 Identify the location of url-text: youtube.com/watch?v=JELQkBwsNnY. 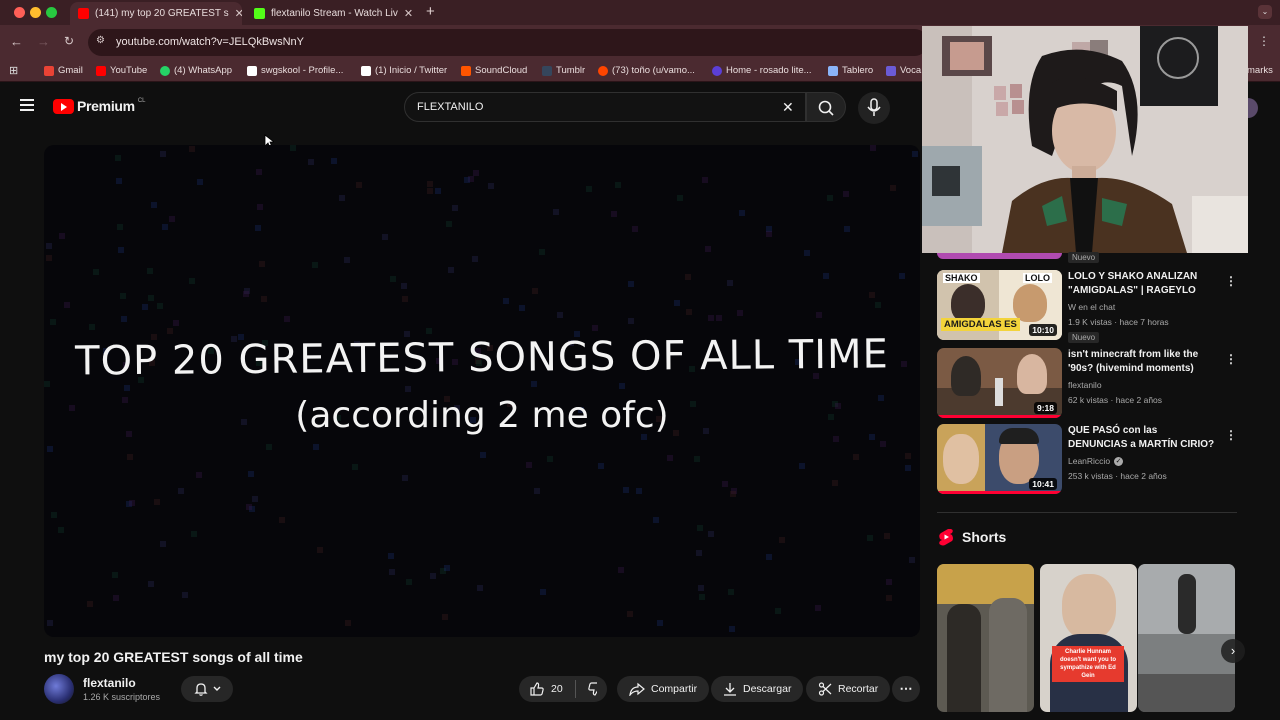
(210, 42).